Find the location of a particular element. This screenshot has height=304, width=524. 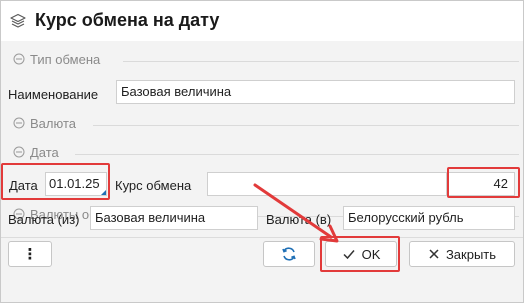

more-icon: ⋮ is located at coordinates (30, 254).